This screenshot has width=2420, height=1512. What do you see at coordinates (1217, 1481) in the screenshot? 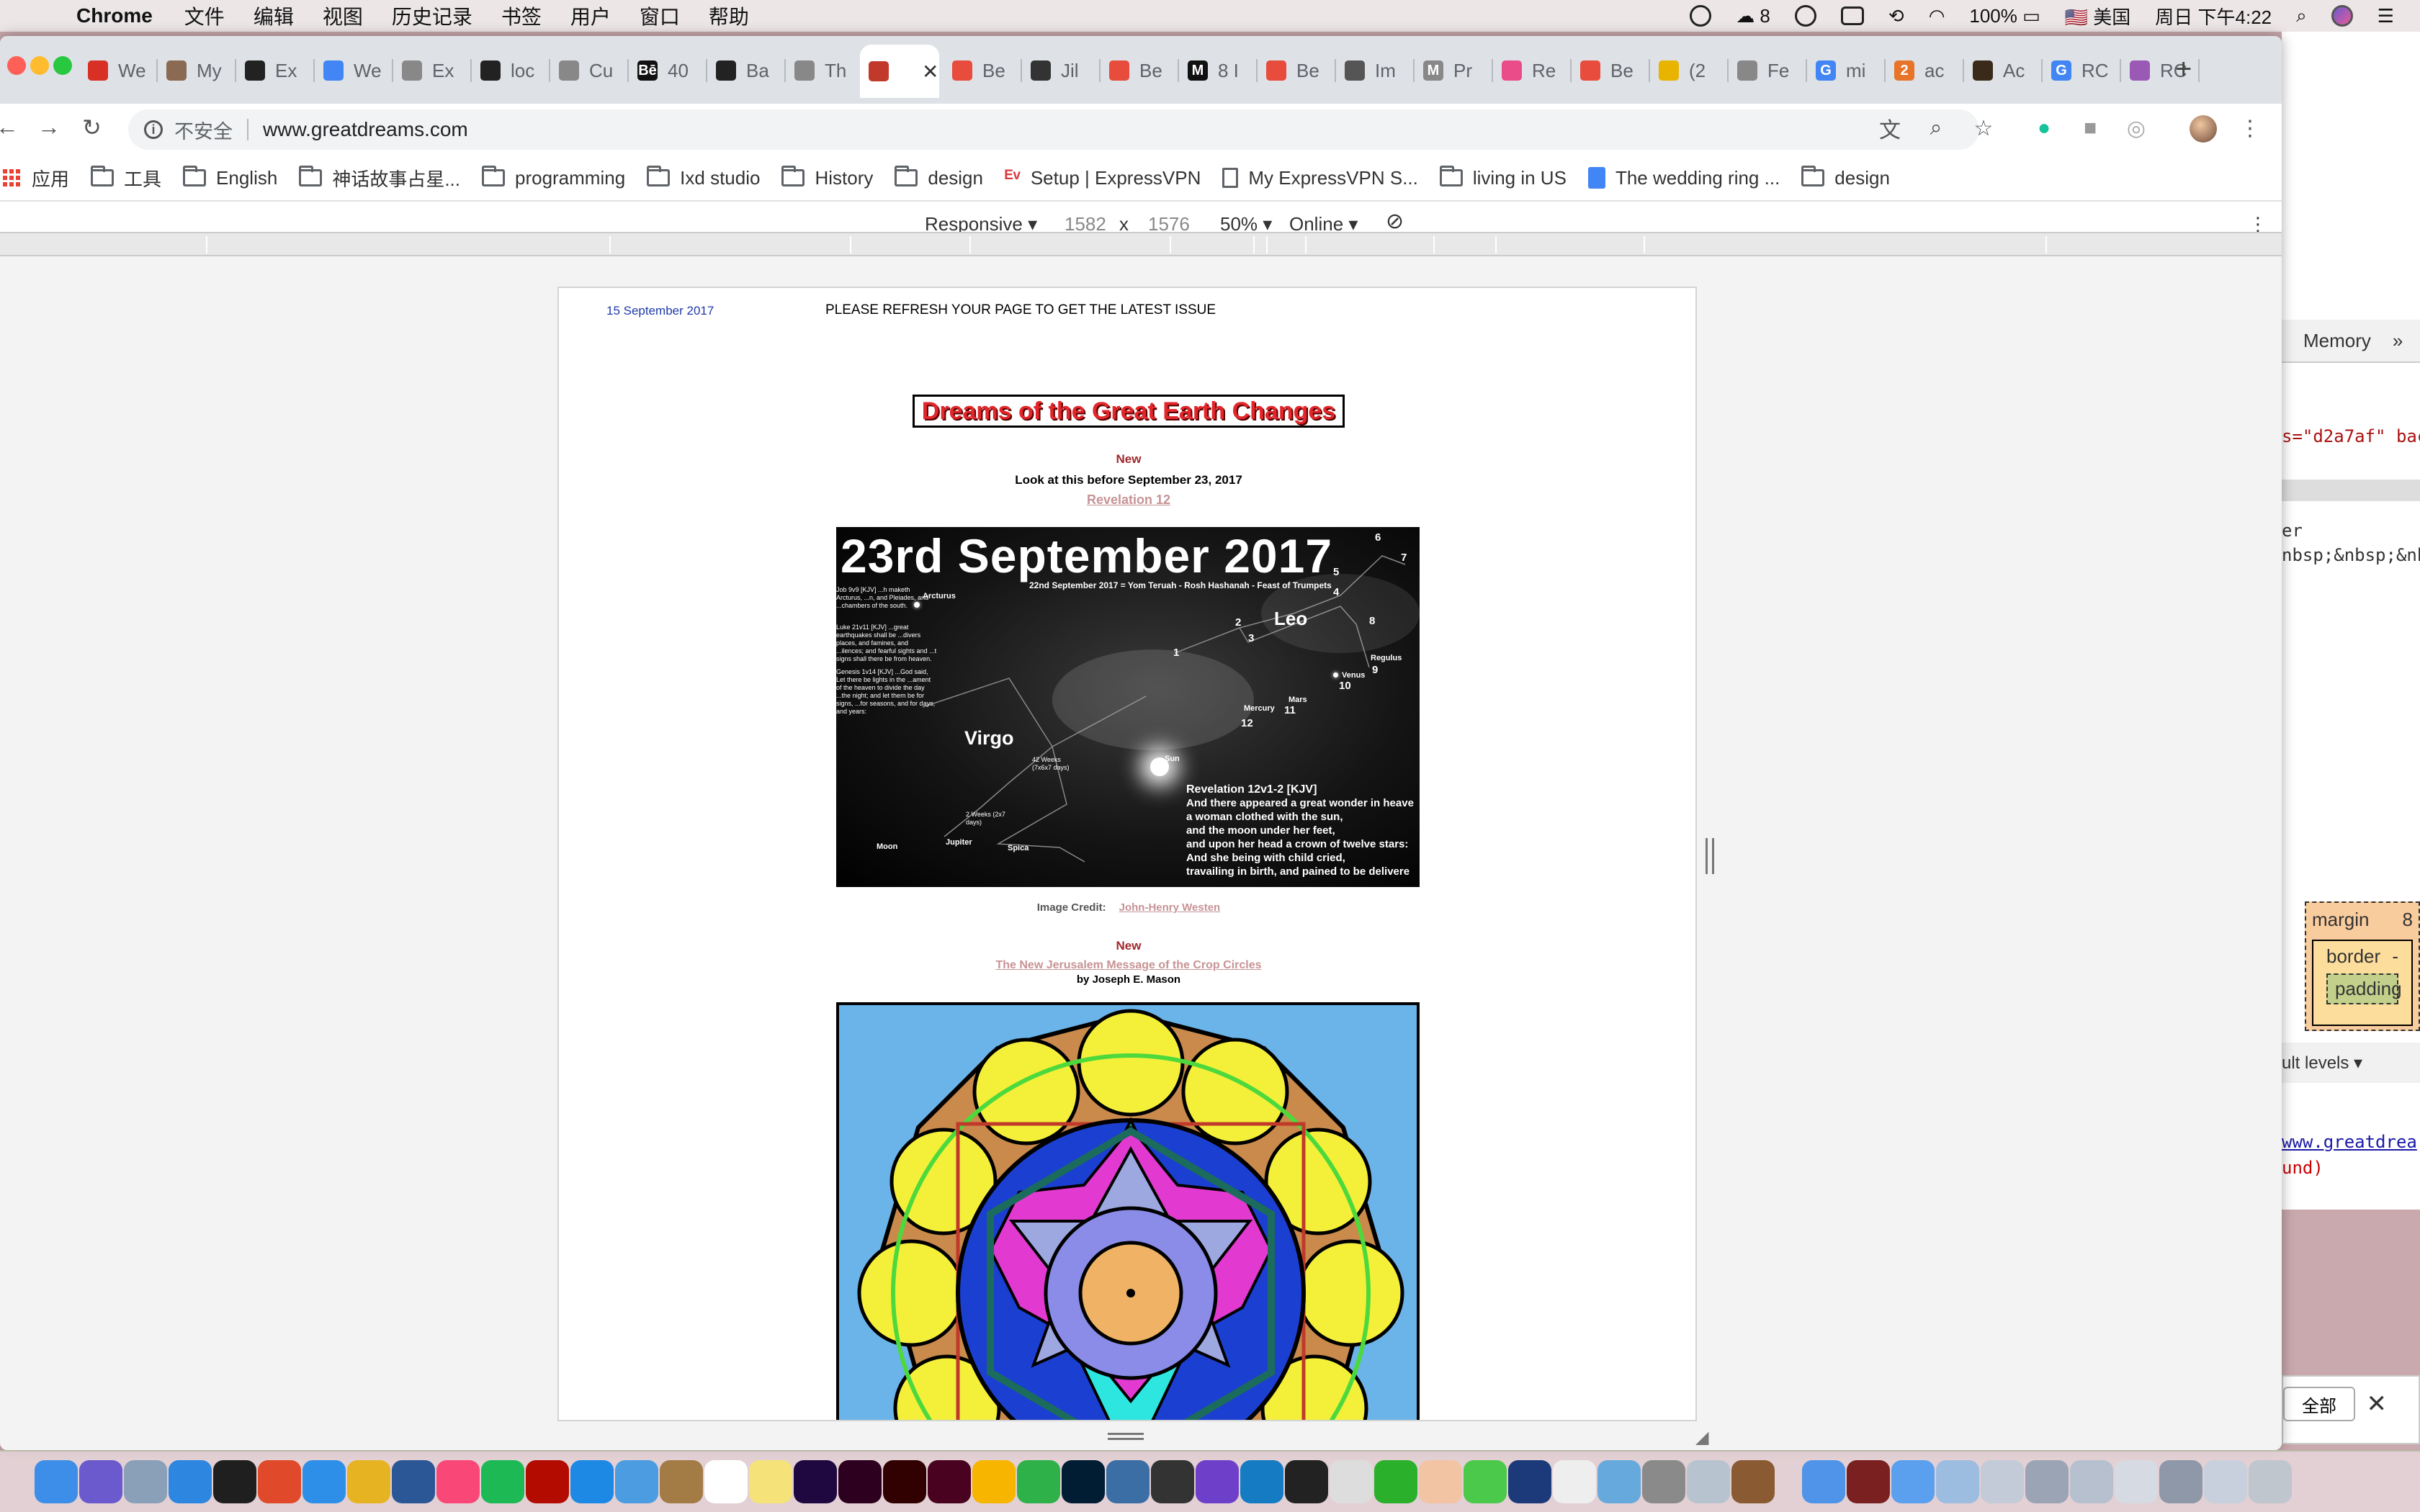
I see `github-desktop-icon` at bounding box center [1217, 1481].